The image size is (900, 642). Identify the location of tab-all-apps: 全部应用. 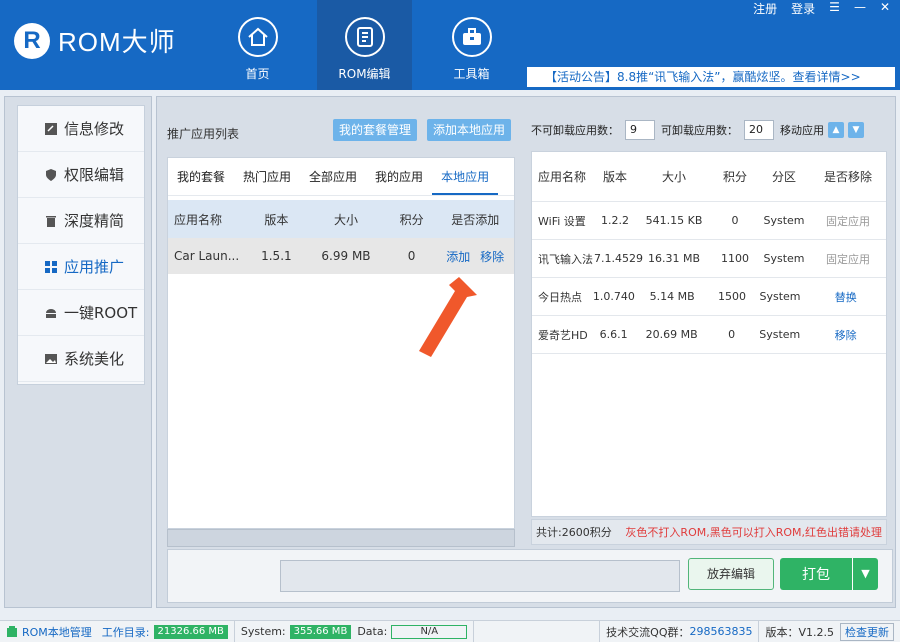
(333, 176).